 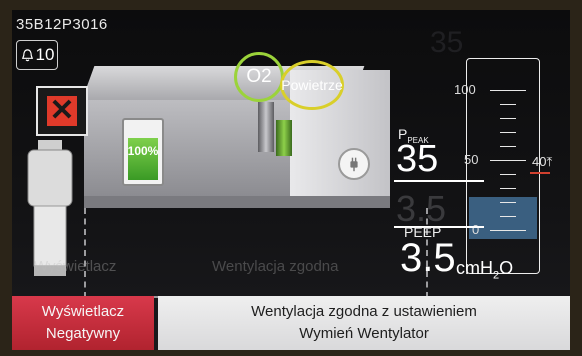 What do you see at coordinates (364, 333) in the screenshot?
I see `status-message-line2: Wymień Wentylator` at bounding box center [364, 333].